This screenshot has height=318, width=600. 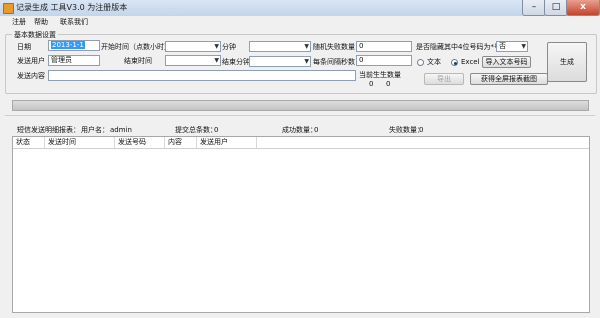 I want to click on hide-mid-select: 否 ▼, so click(x=512, y=46).